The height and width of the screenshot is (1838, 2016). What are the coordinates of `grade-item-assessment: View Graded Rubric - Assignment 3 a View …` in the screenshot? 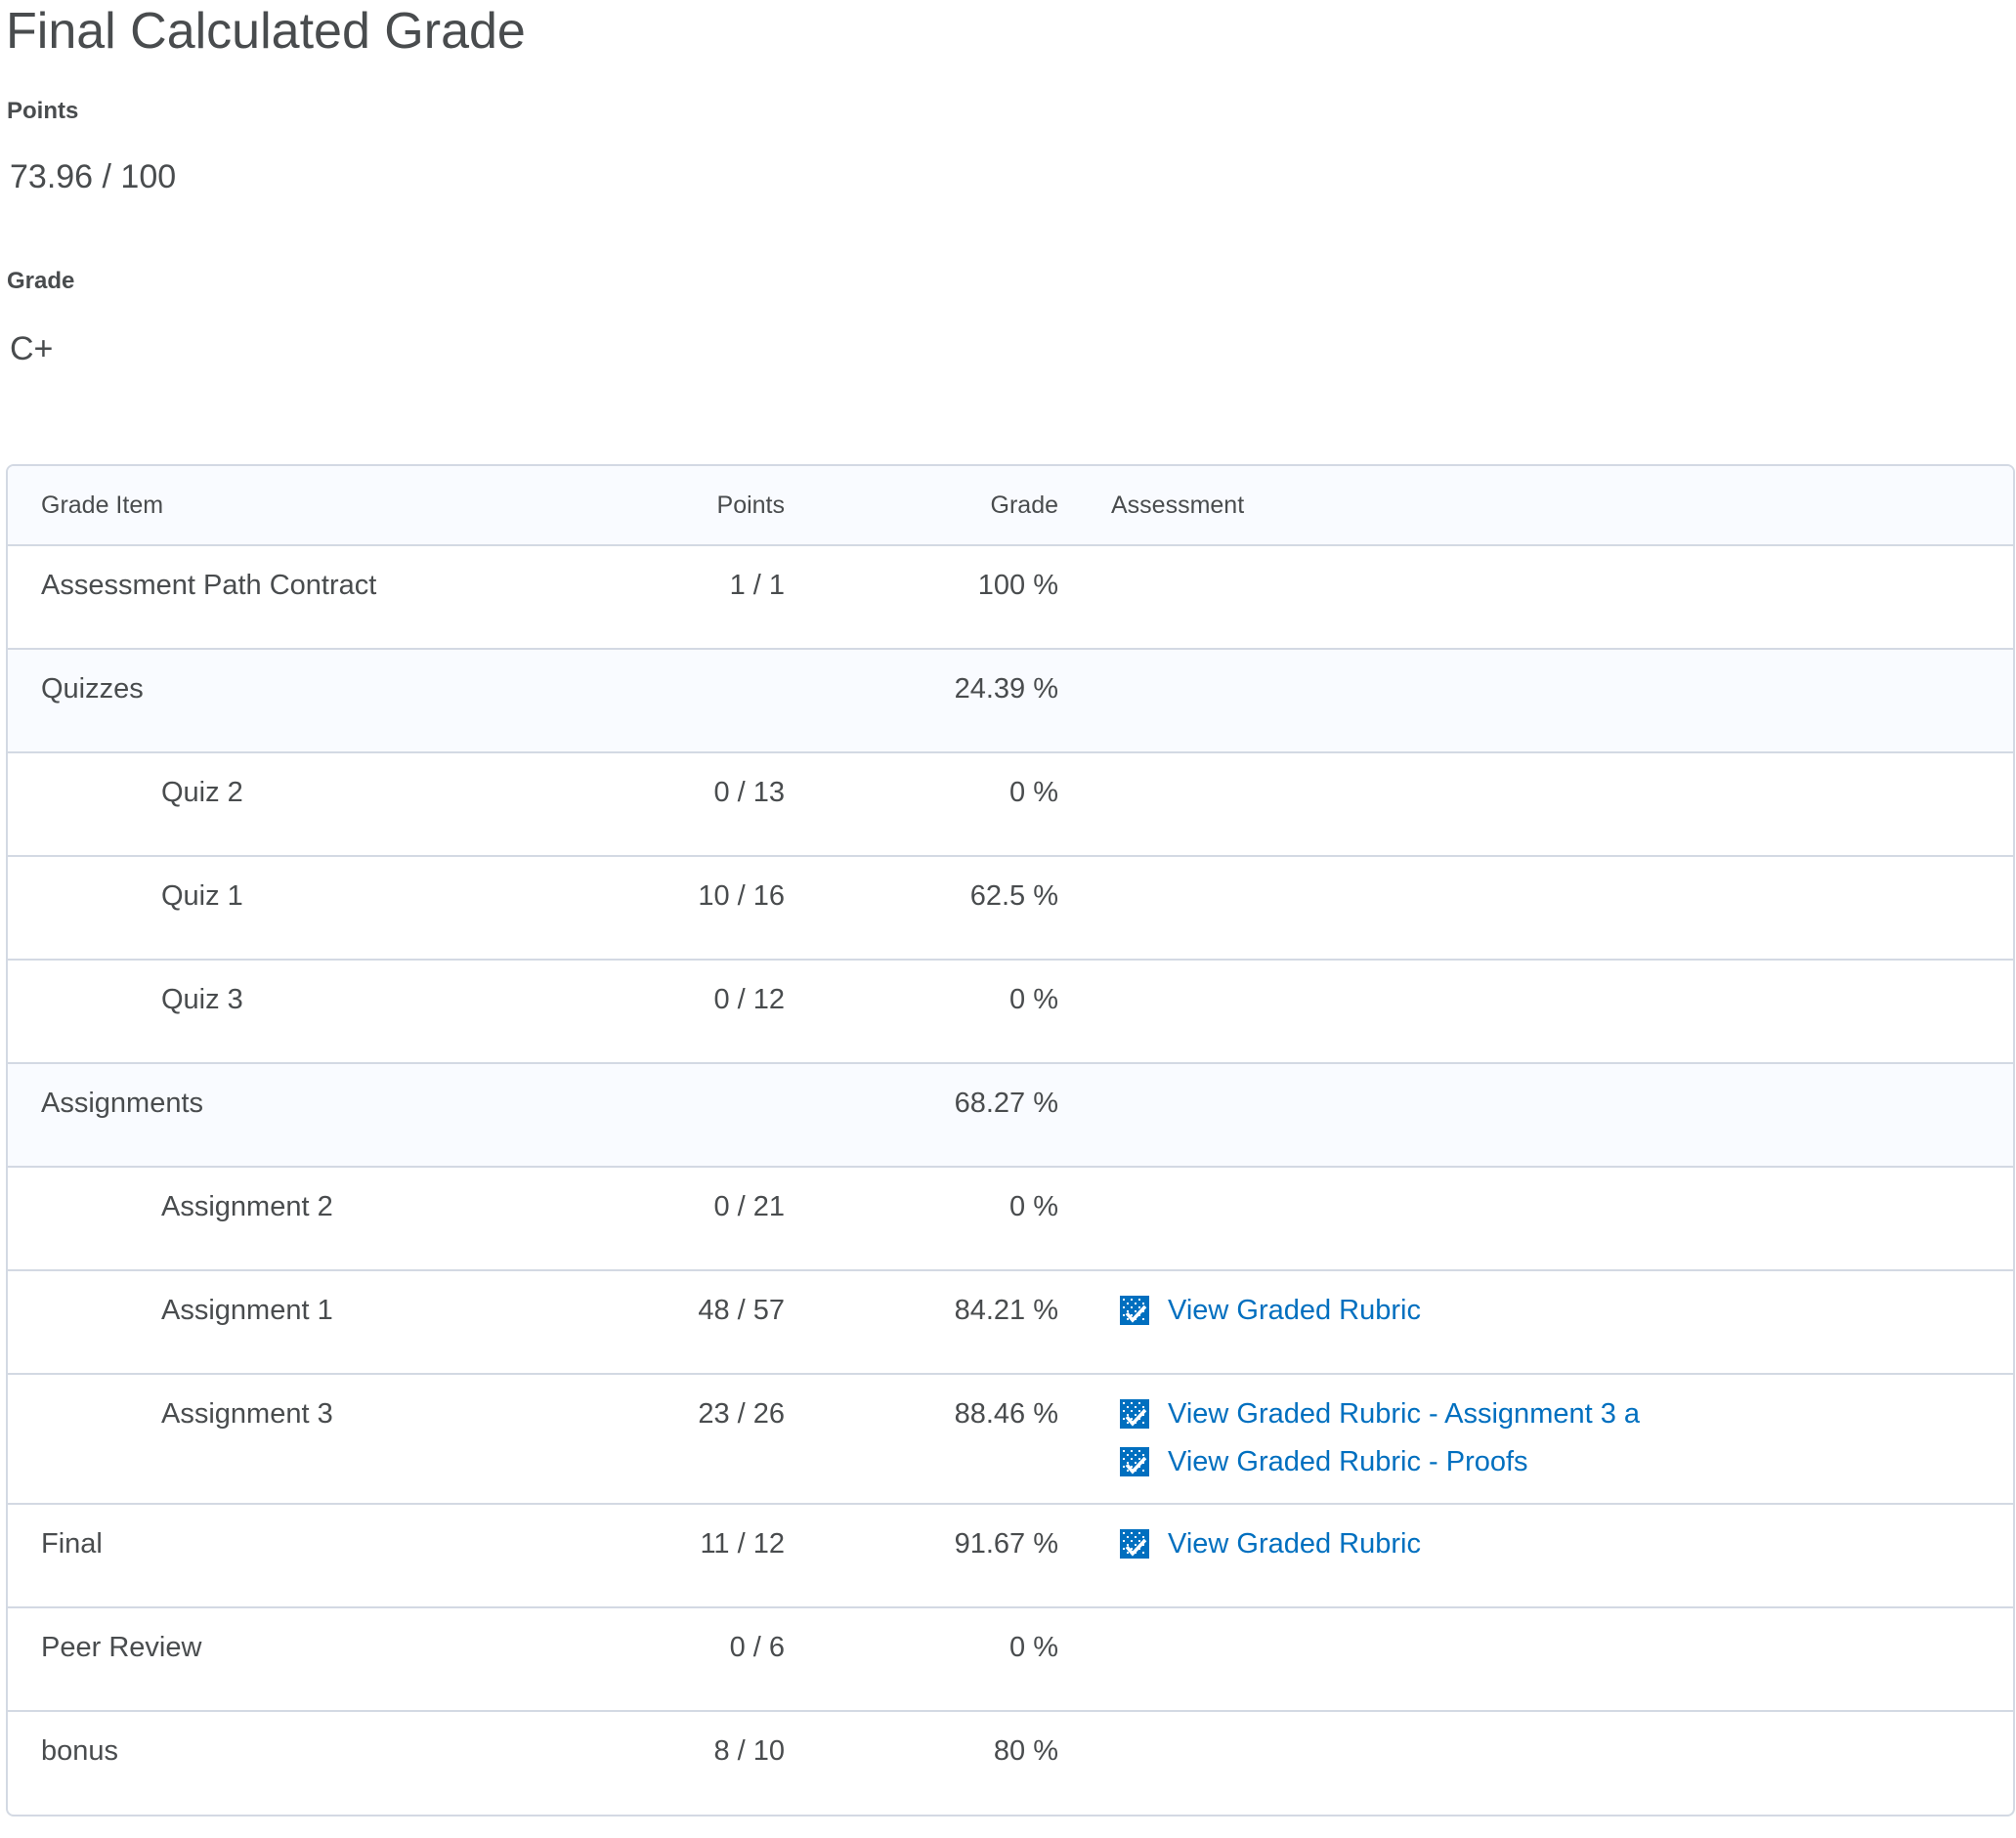 It's located at (1535, 1439).